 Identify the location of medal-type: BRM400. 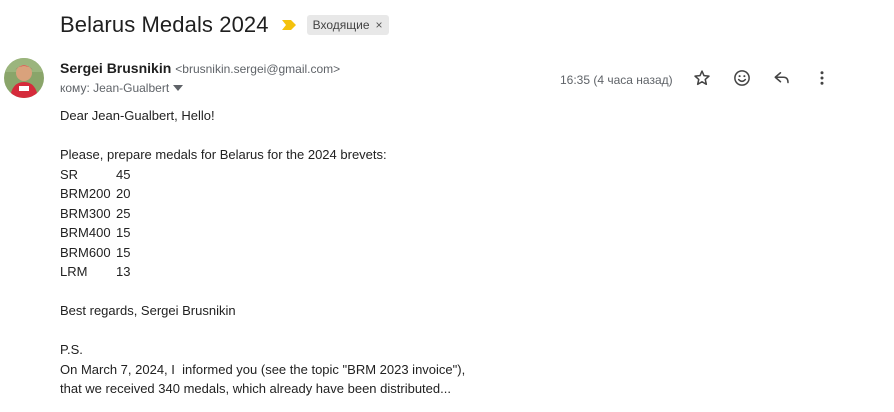
(85, 232).